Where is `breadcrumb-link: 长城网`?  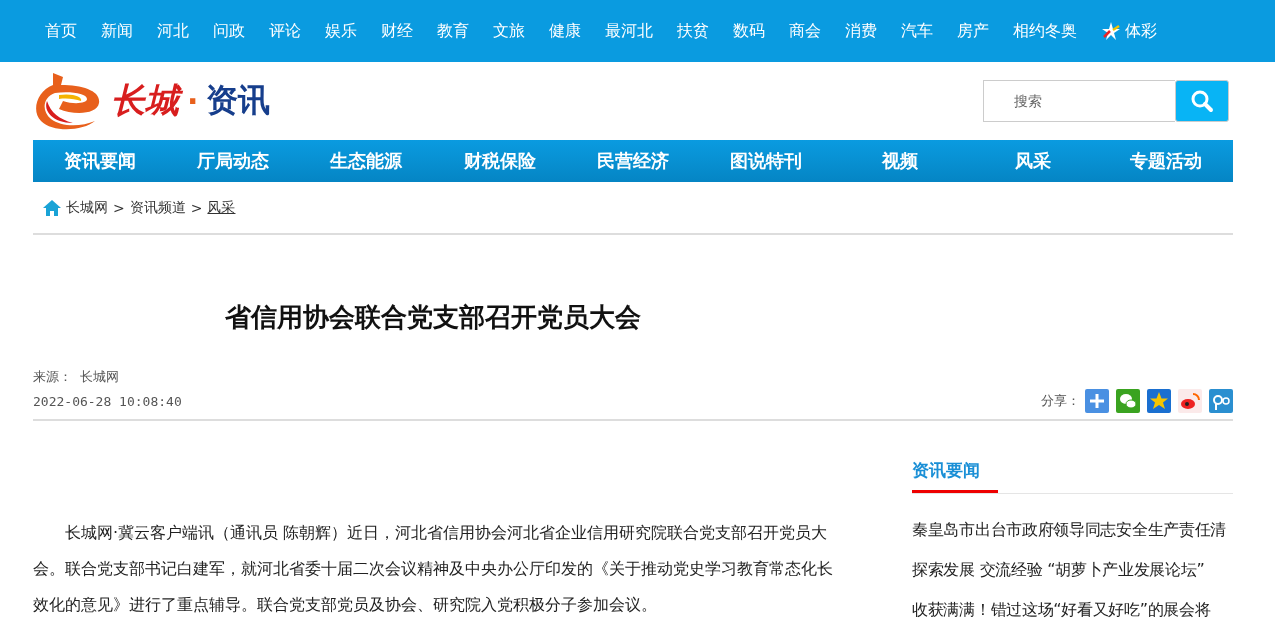 breadcrumb-link: 长城网 is located at coordinates (87, 207).